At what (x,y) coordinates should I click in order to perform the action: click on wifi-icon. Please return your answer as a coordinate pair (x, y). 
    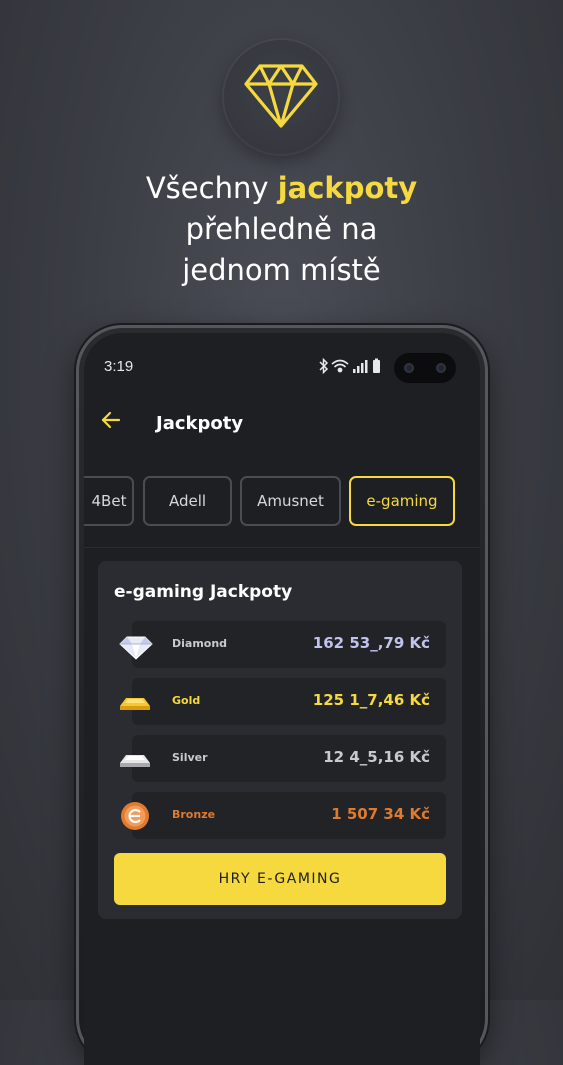
    Looking at the image, I should click on (340, 366).